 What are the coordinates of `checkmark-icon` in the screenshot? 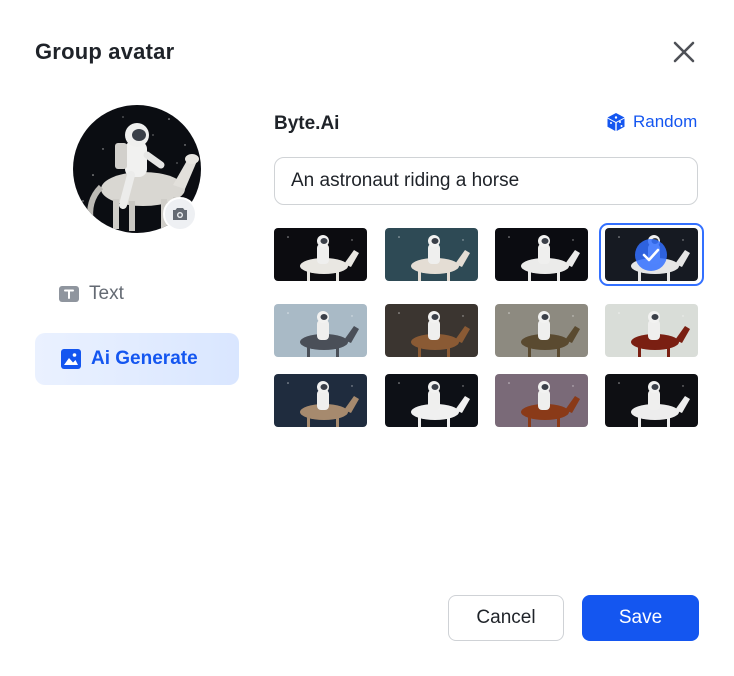 It's located at (651, 255).